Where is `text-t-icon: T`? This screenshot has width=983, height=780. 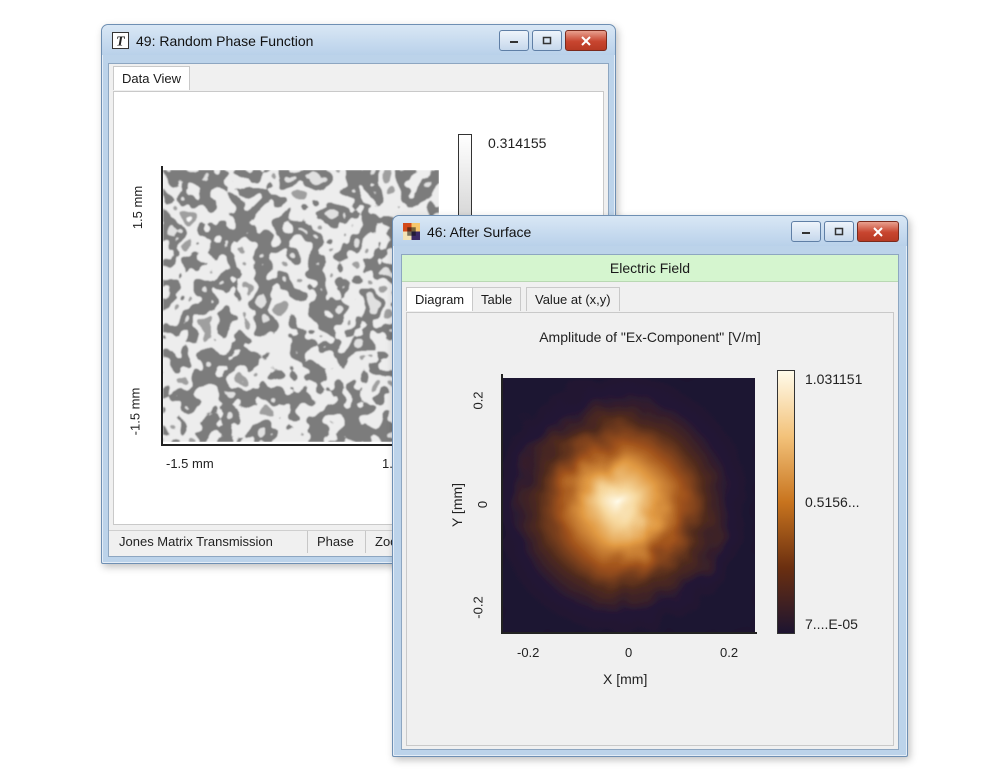
text-t-icon: T is located at coordinates (120, 40).